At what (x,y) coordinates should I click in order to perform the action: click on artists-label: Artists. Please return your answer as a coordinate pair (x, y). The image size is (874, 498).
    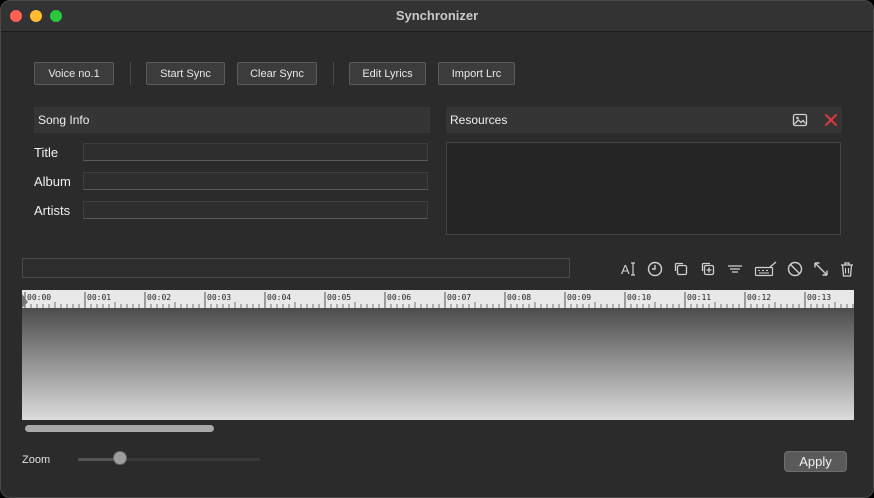
    Looking at the image, I should click on (52, 210).